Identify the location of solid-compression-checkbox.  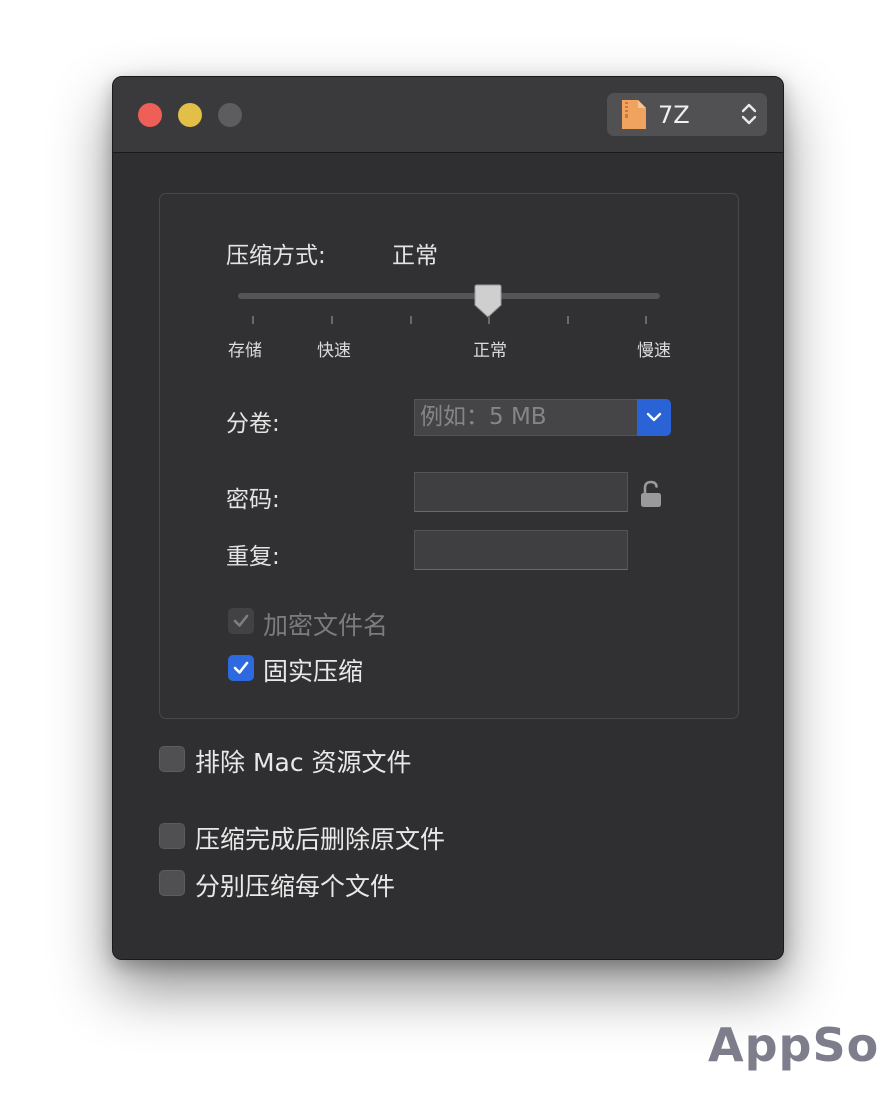
(241, 668).